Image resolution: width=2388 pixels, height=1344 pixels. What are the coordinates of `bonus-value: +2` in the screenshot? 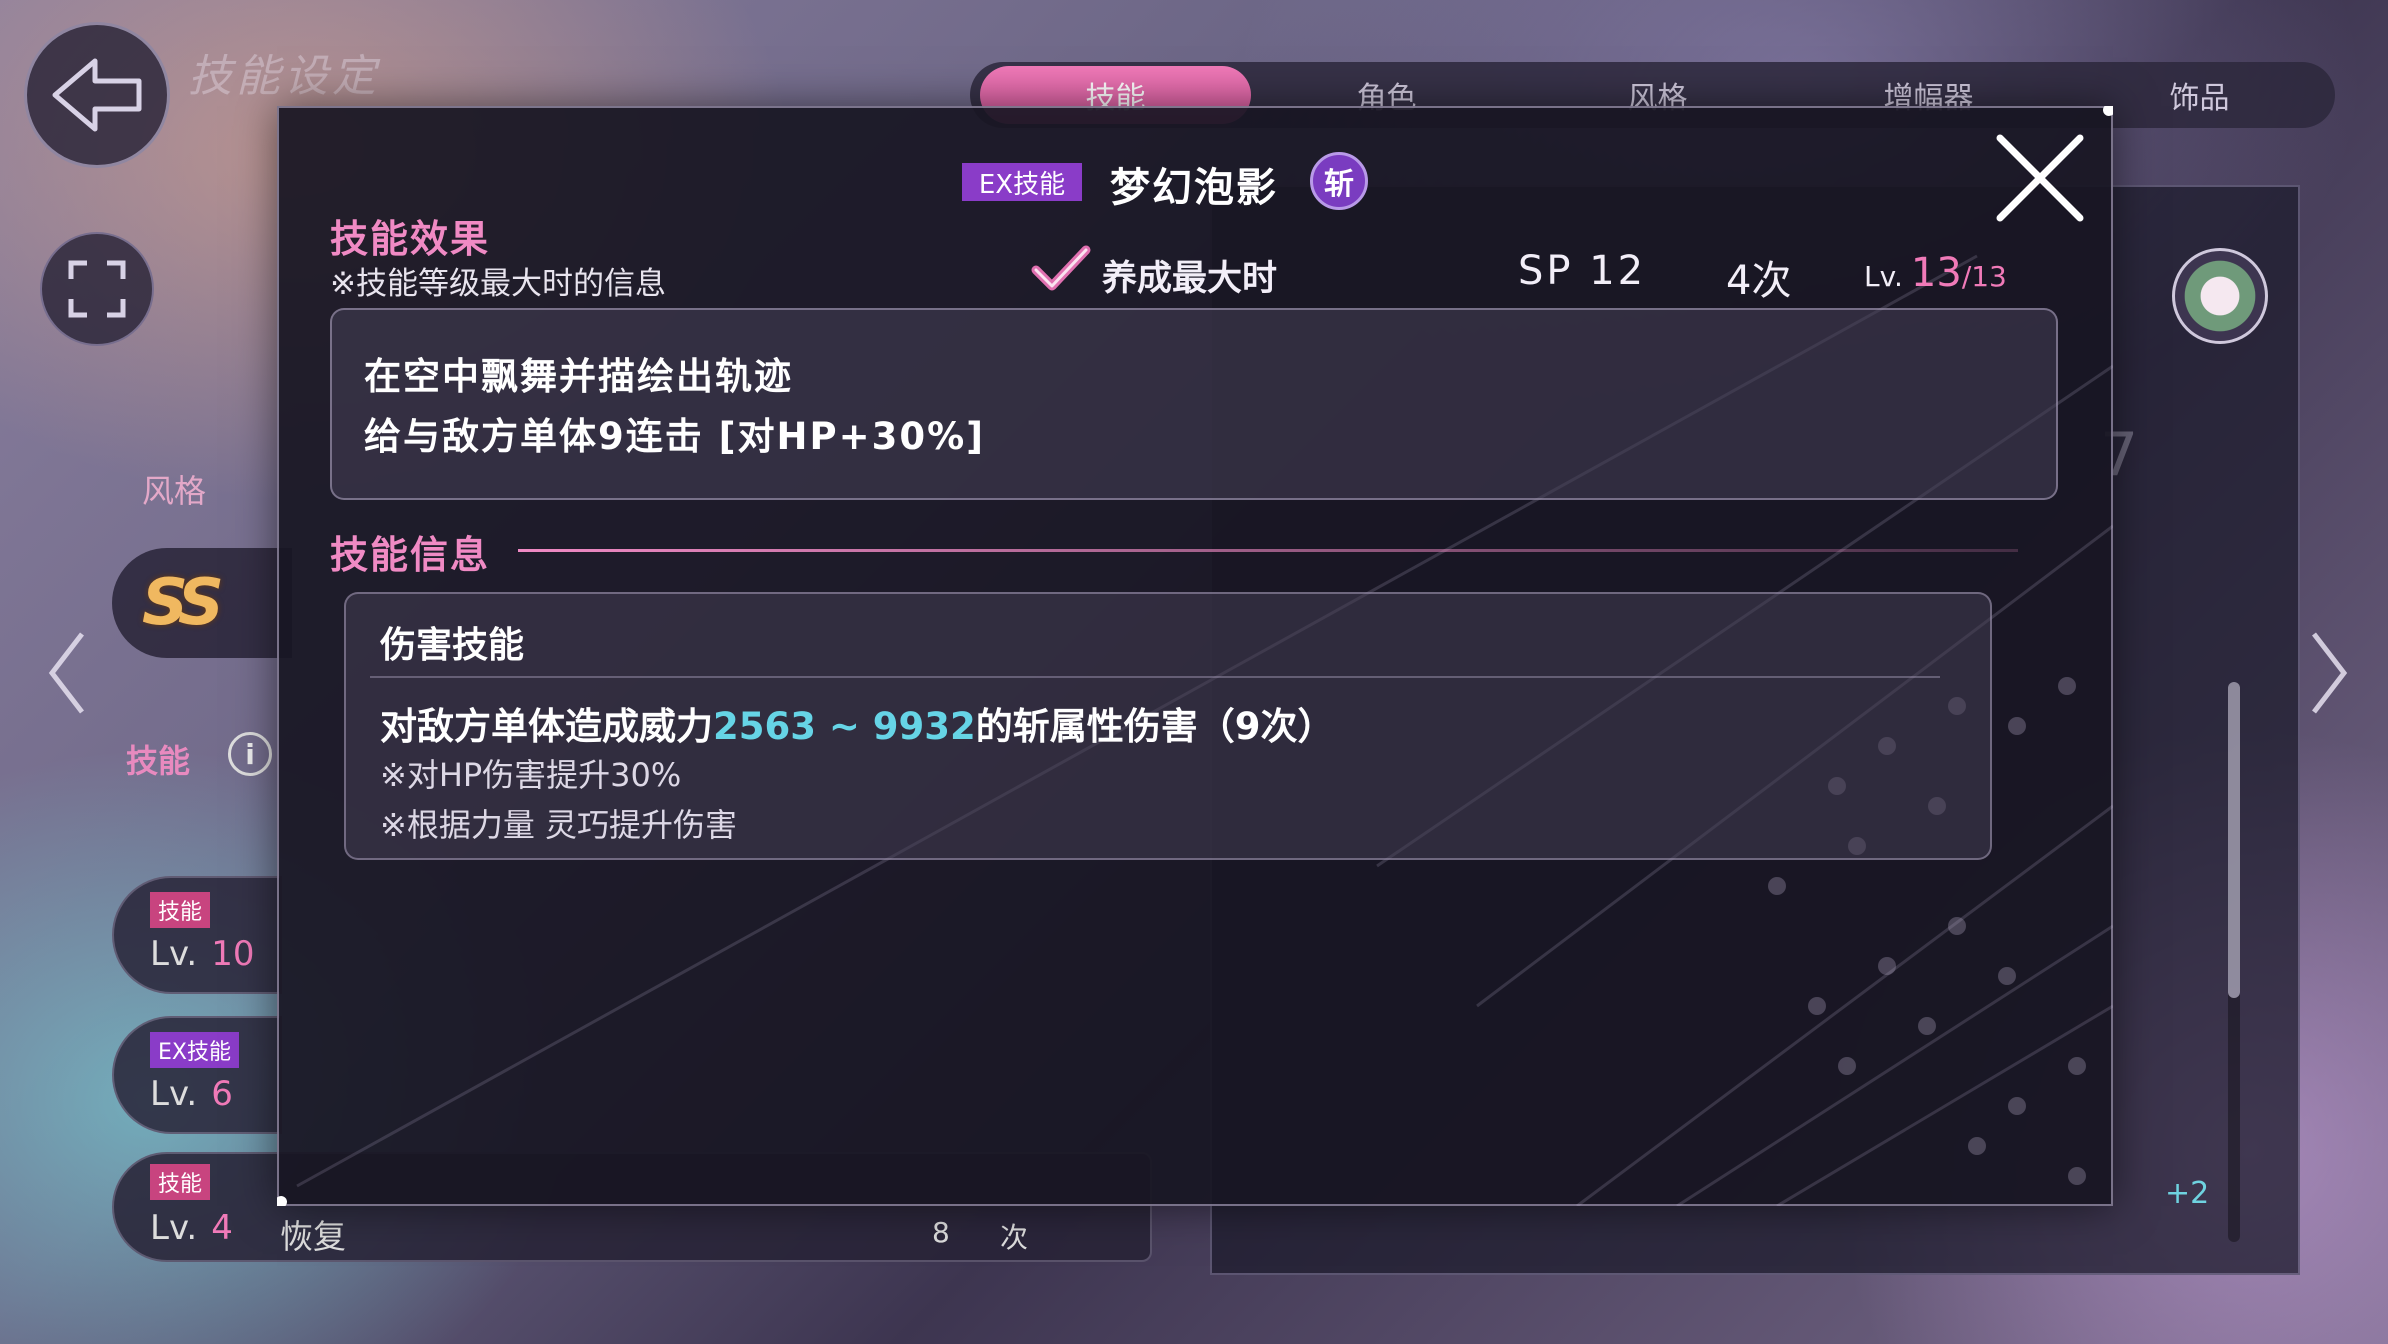 It's located at (2187, 1193).